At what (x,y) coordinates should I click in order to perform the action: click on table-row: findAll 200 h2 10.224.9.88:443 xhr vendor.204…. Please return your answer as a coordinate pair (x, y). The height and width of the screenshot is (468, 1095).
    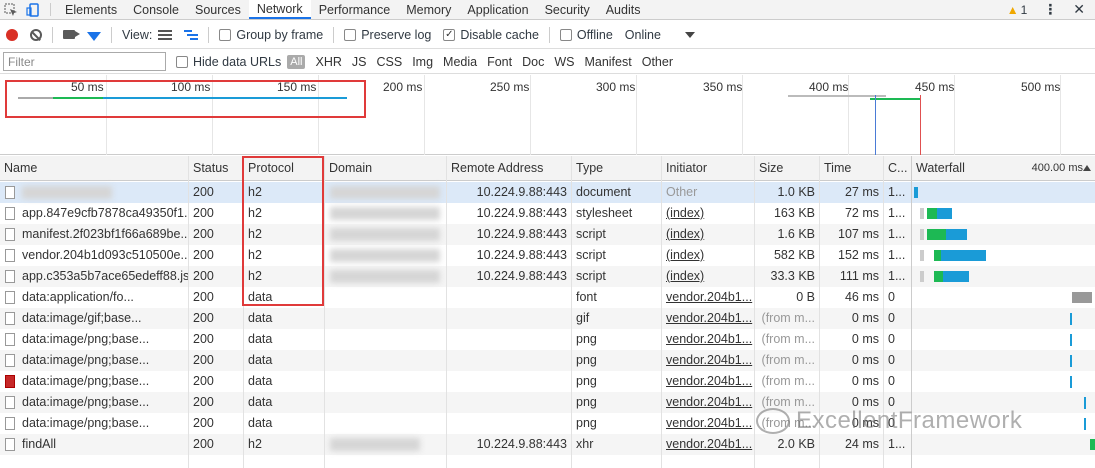
    Looking at the image, I should click on (547, 444).